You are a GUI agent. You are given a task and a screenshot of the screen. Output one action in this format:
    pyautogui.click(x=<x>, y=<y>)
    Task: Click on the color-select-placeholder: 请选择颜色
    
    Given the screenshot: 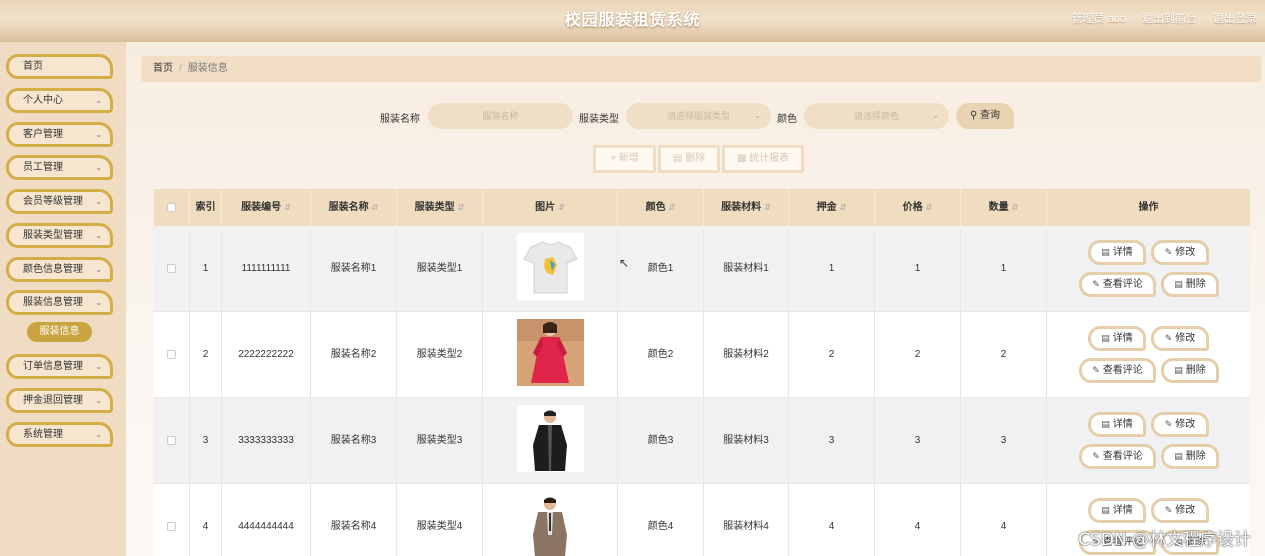 What is the action you would take?
    pyautogui.click(x=876, y=116)
    